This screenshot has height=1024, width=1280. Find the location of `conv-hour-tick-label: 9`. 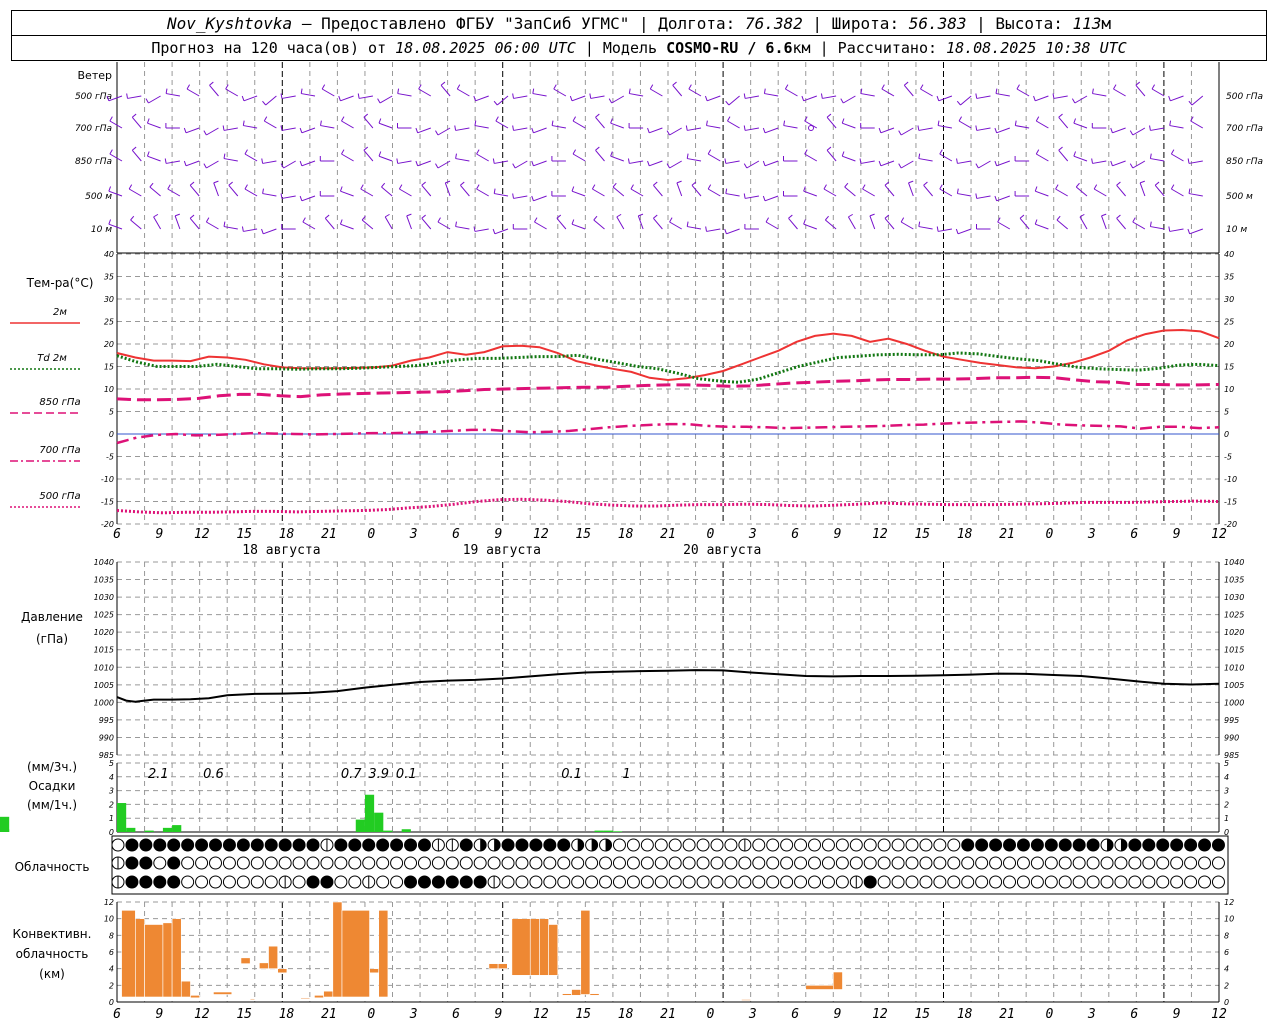

conv-hour-tick-label: 9 is located at coordinates (1177, 1014).